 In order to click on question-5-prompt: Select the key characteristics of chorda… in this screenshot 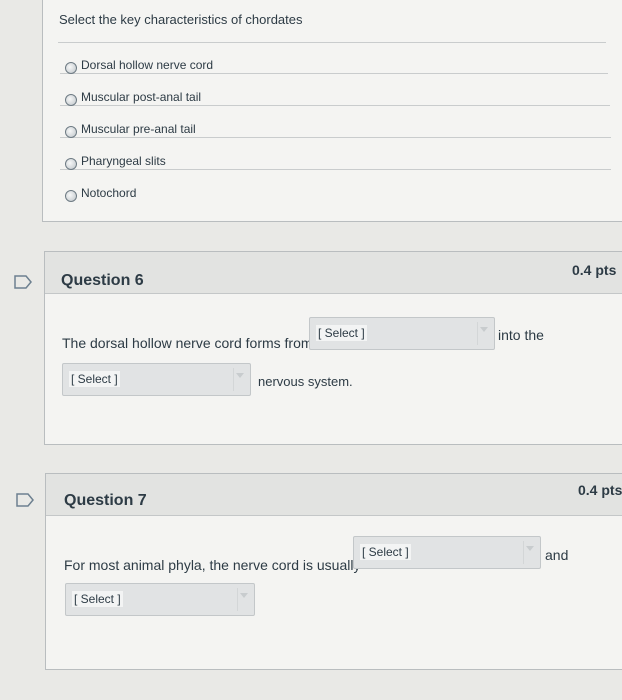, I will do `click(181, 19)`.